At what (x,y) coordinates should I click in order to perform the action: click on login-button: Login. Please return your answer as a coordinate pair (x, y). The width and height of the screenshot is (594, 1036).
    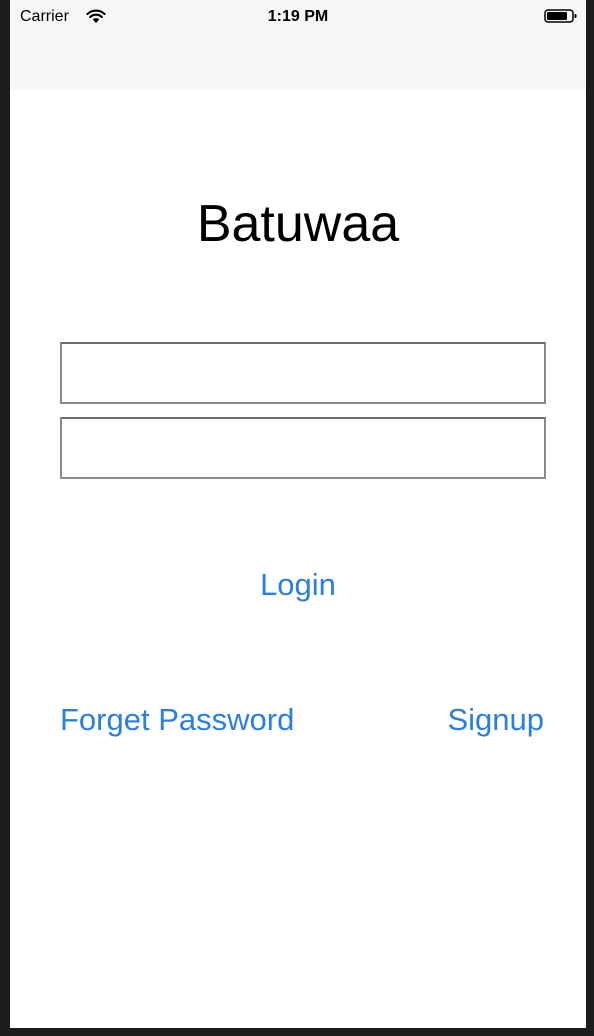
    Looking at the image, I should click on (298, 585).